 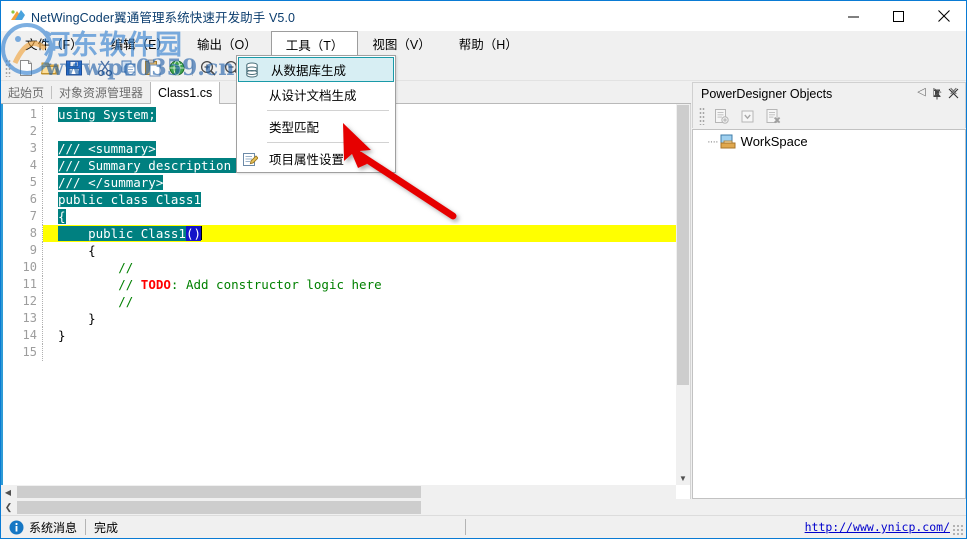 What do you see at coordinates (359, 182) in the screenshot?
I see `code-line-text: /// </summary>` at bounding box center [359, 182].